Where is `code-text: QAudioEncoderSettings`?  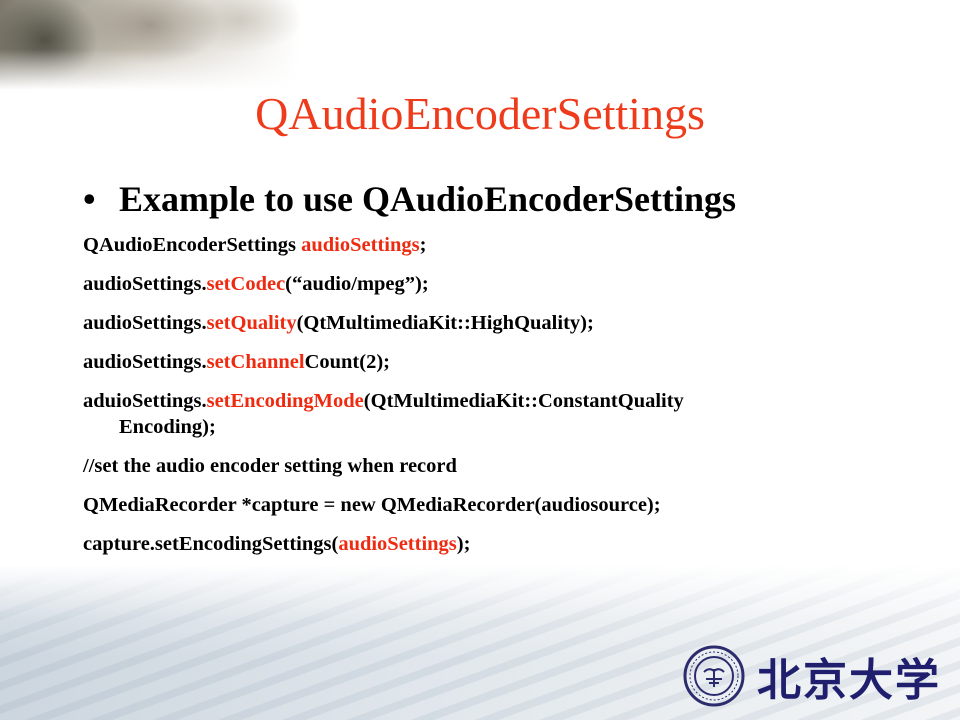 code-text: QAudioEncoderSettings is located at coordinates (192, 245).